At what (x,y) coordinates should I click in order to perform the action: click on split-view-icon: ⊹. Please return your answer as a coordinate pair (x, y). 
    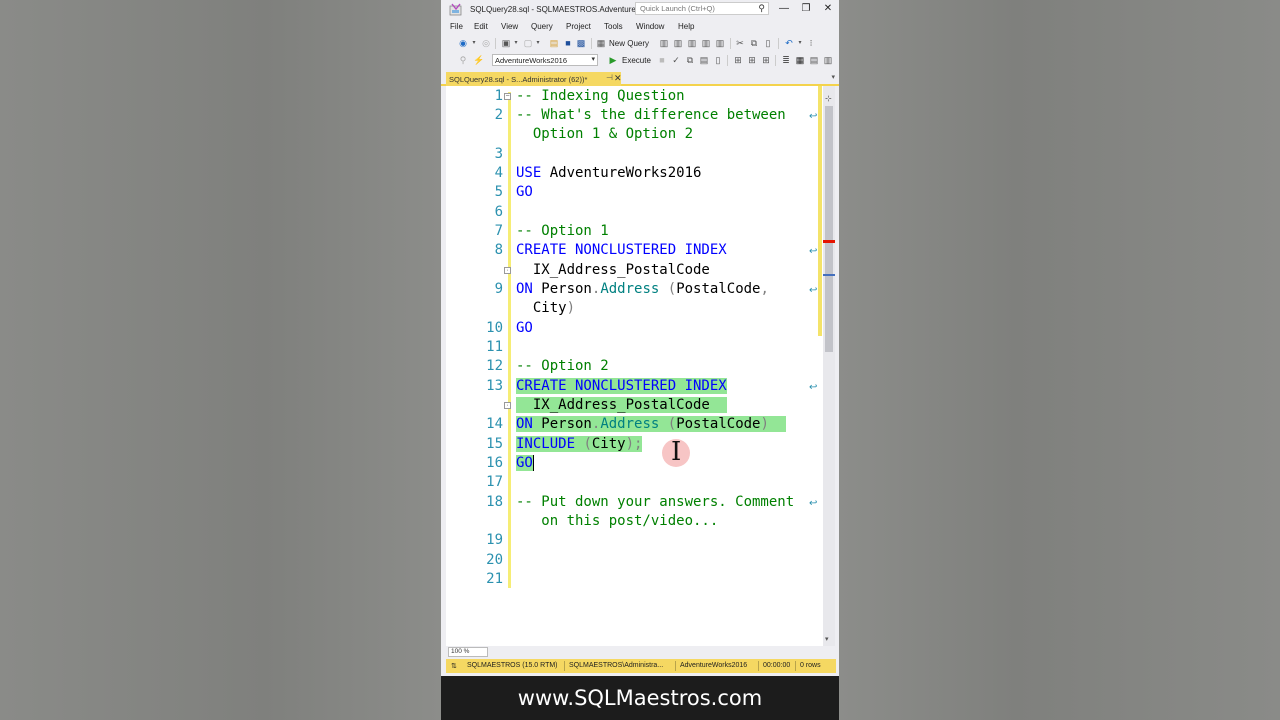
    Looking at the image, I should click on (828, 98).